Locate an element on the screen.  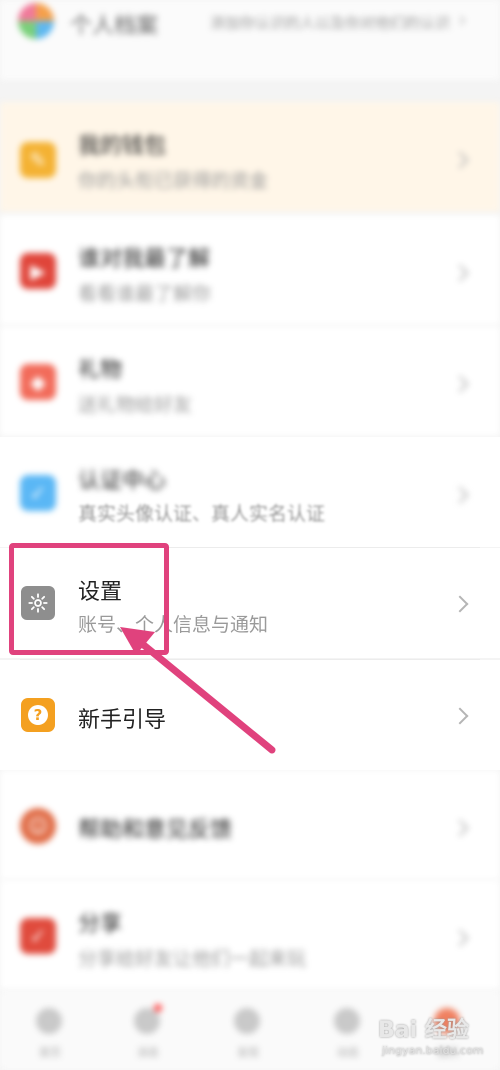
menu-item-beginner-guide: ? 新手引导 is located at coordinates (250, 715).